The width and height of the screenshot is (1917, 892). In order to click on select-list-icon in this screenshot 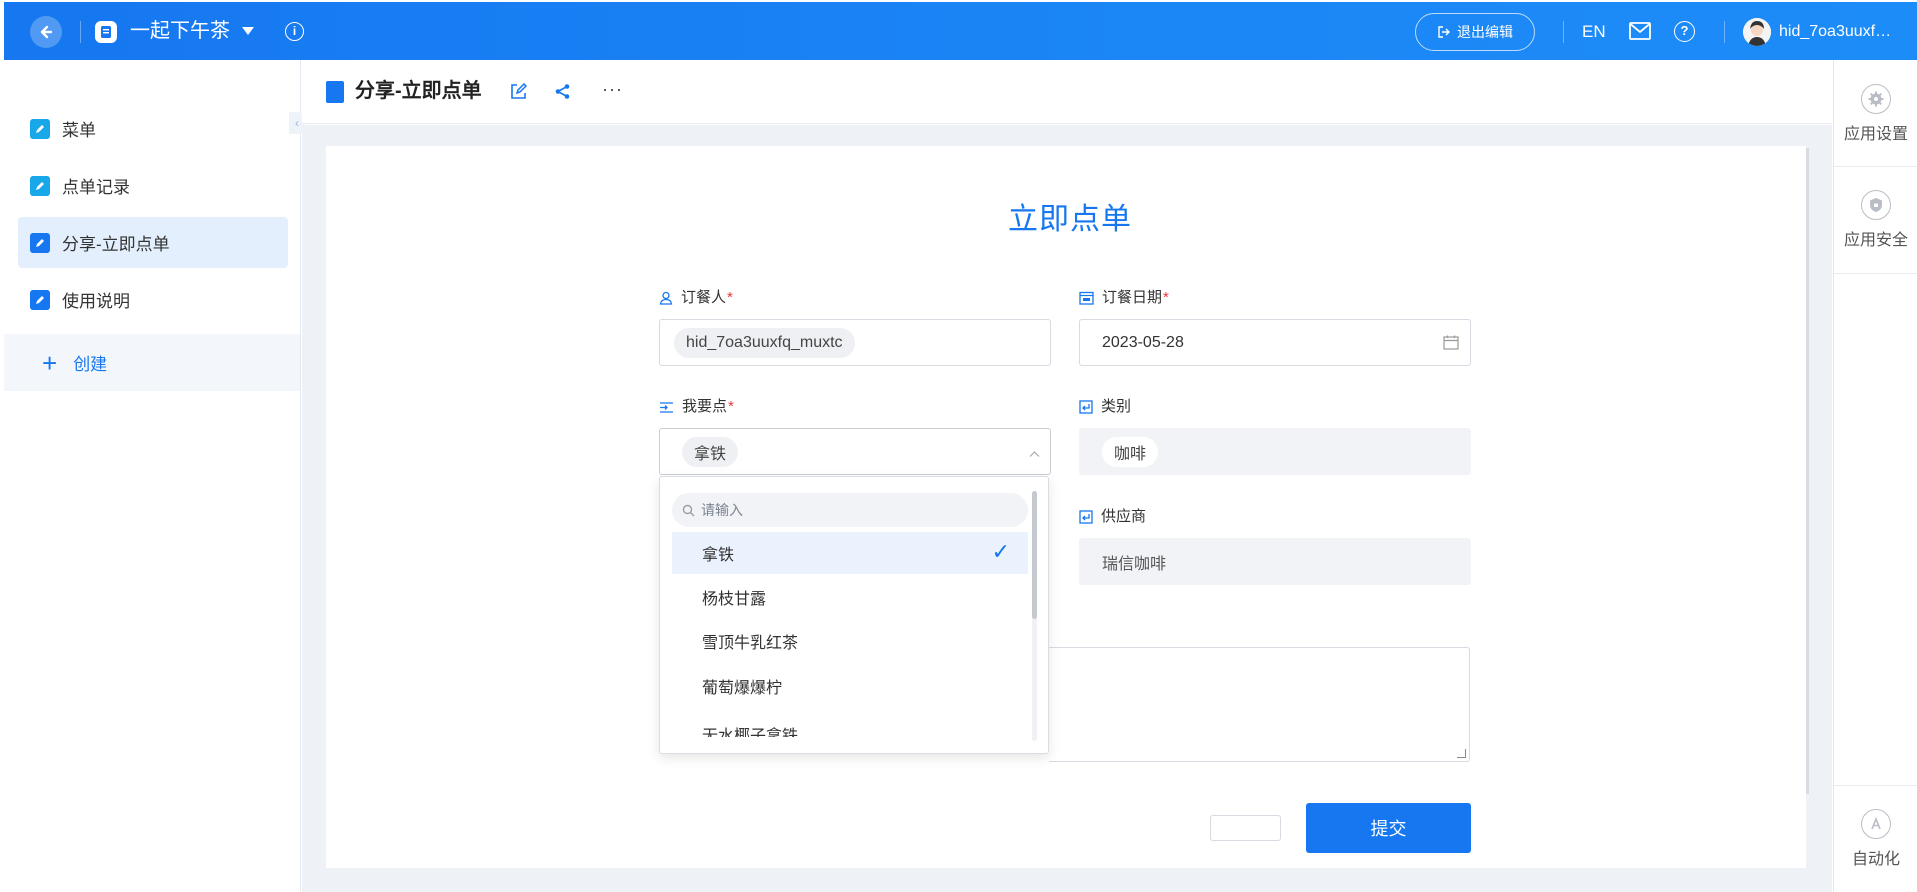, I will do `click(666, 407)`.